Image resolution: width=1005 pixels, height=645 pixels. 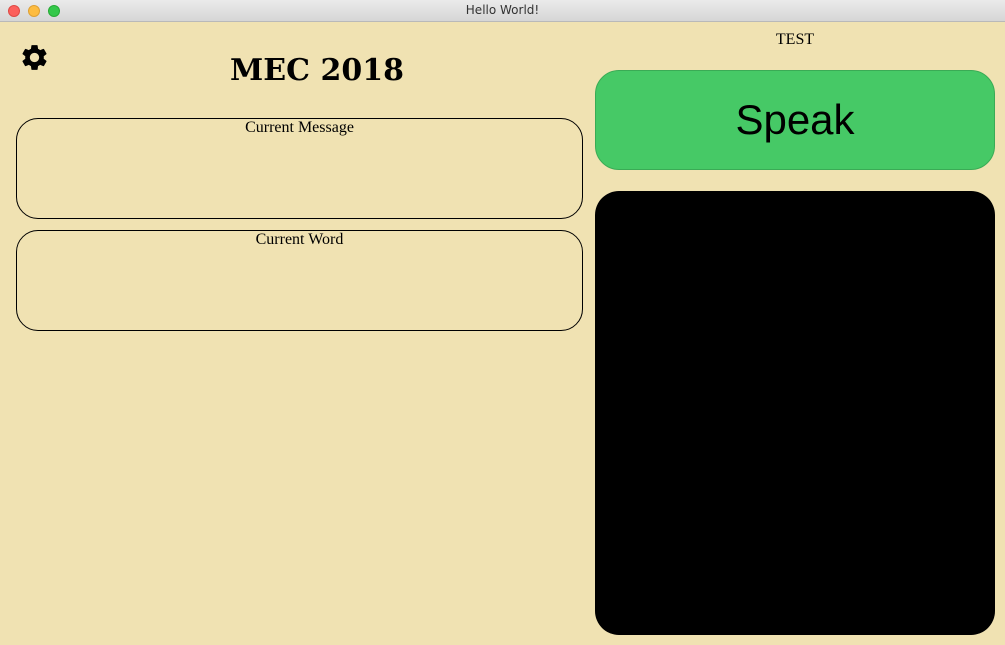 I want to click on current-word-label: Current Word, so click(x=299, y=239).